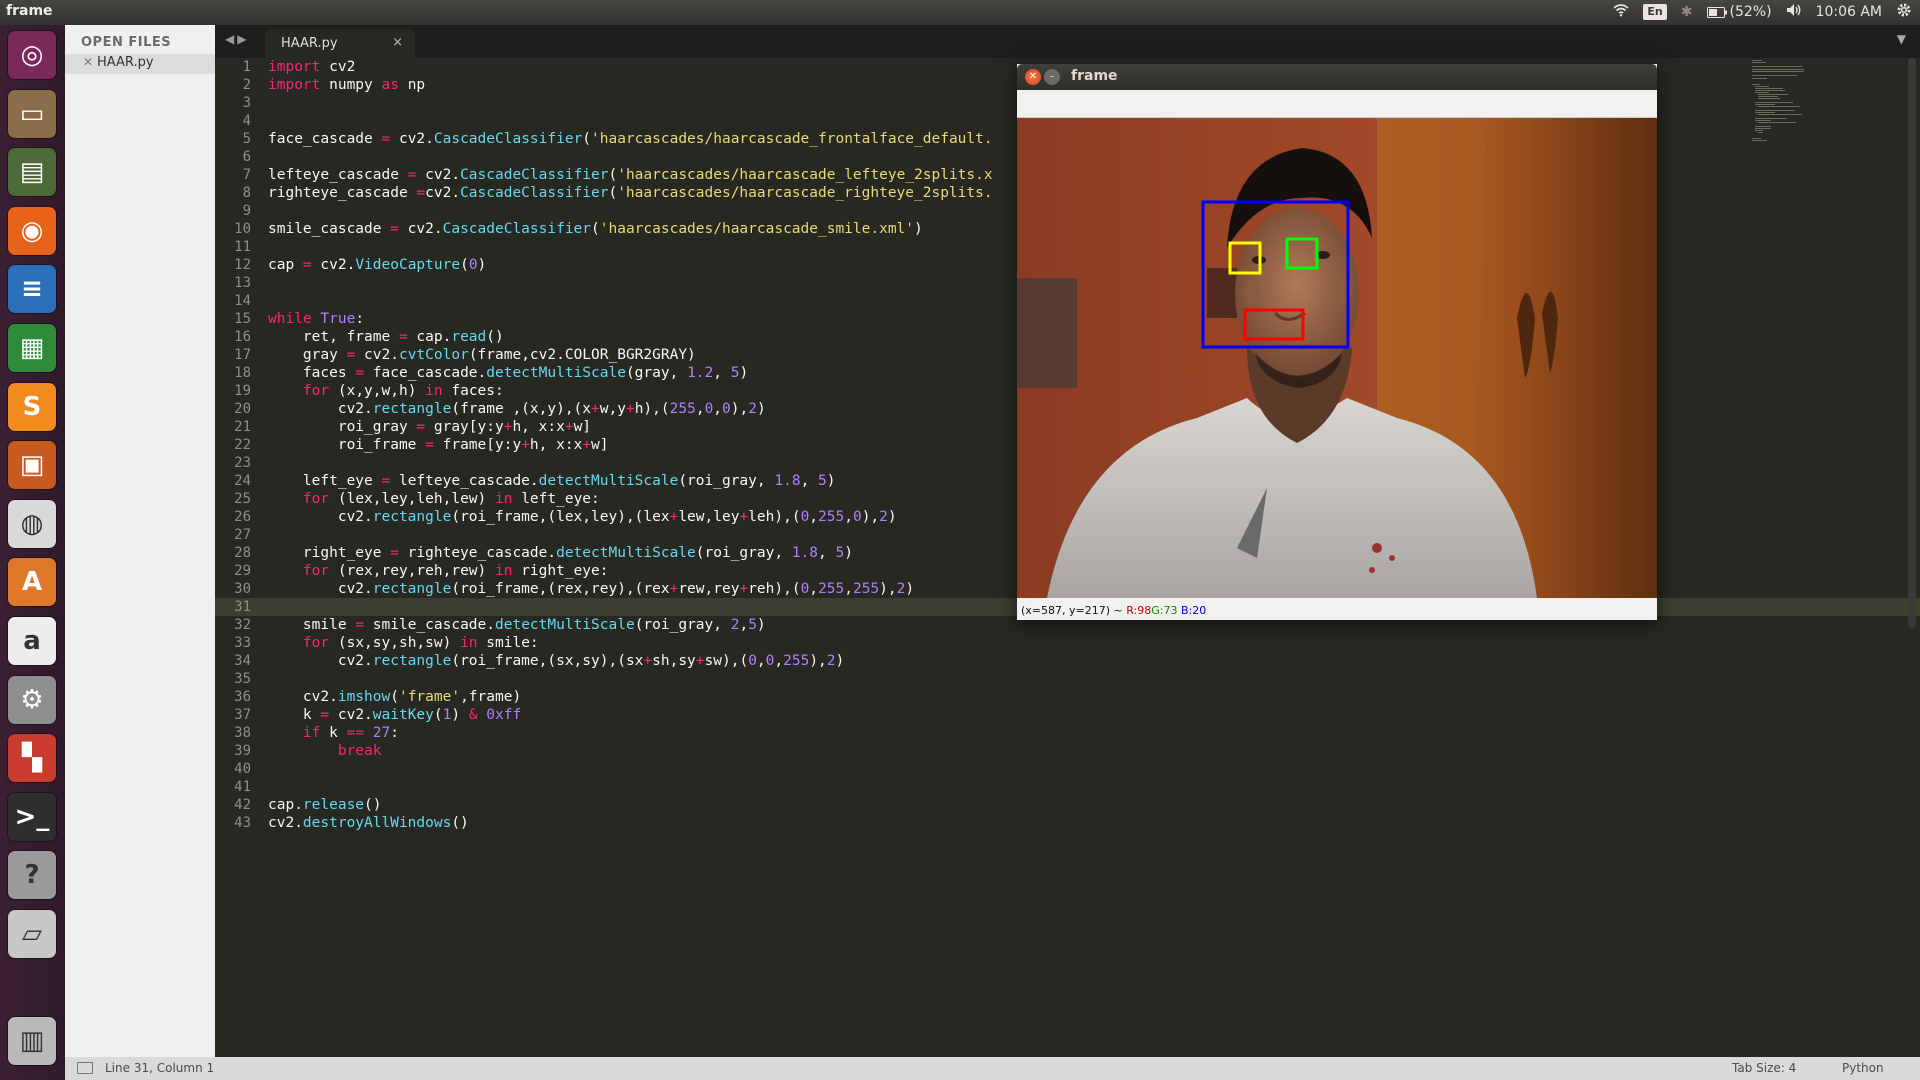  Describe the element at coordinates (1193, 610) in the screenshot. I see `pixel-blue-value: B:20` at that location.